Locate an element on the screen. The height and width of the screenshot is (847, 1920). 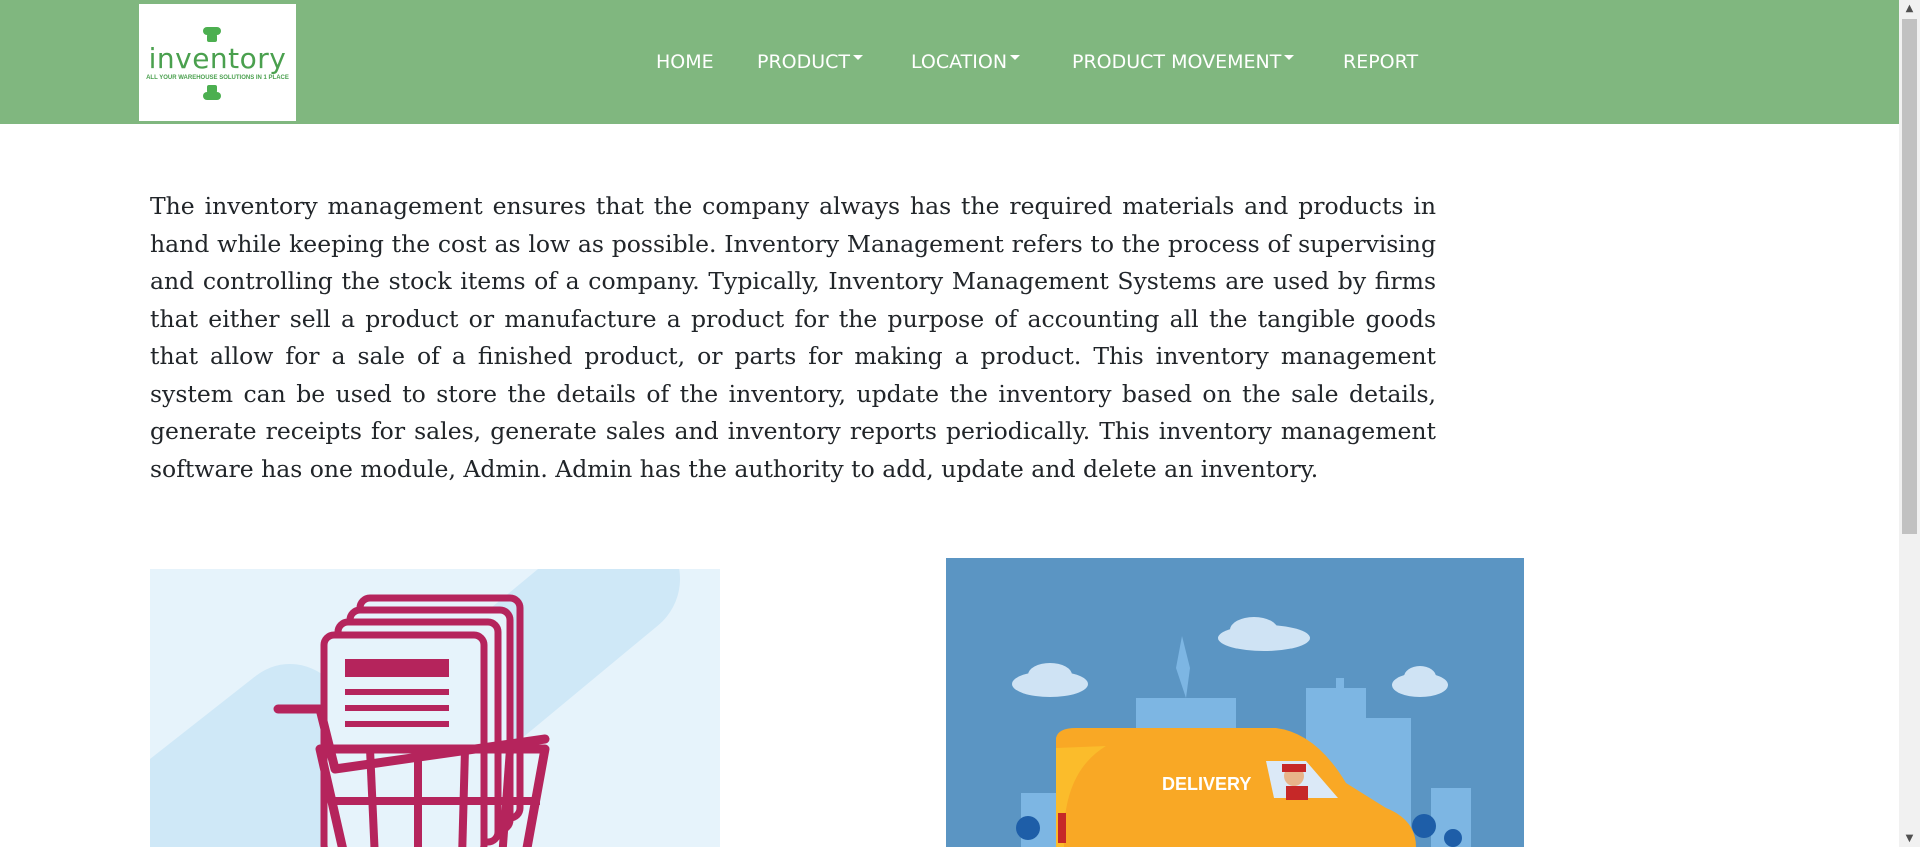
delivery-label: DELIVERY is located at coordinates (1206, 784).